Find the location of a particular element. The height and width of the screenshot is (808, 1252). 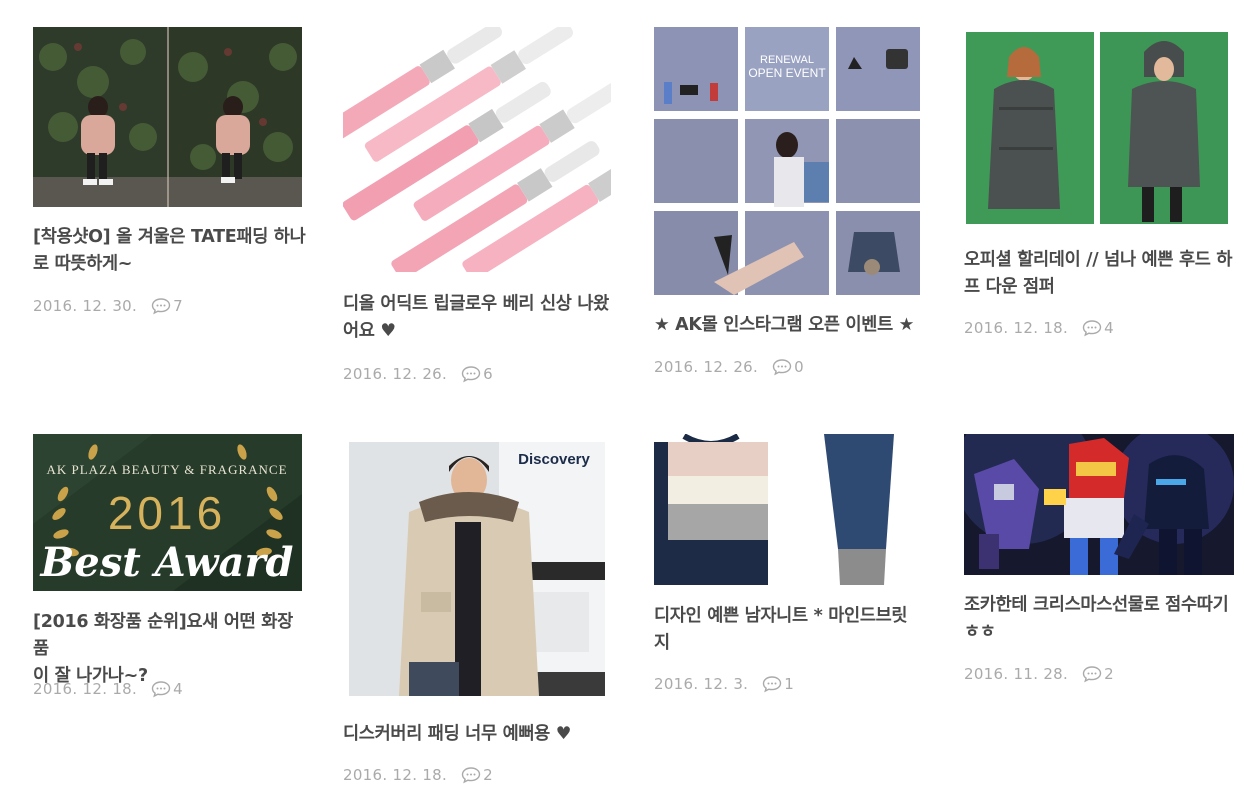

post-title-line: 조카한테 크리스마스선물로 점수따기 is located at coordinates (1096, 605).